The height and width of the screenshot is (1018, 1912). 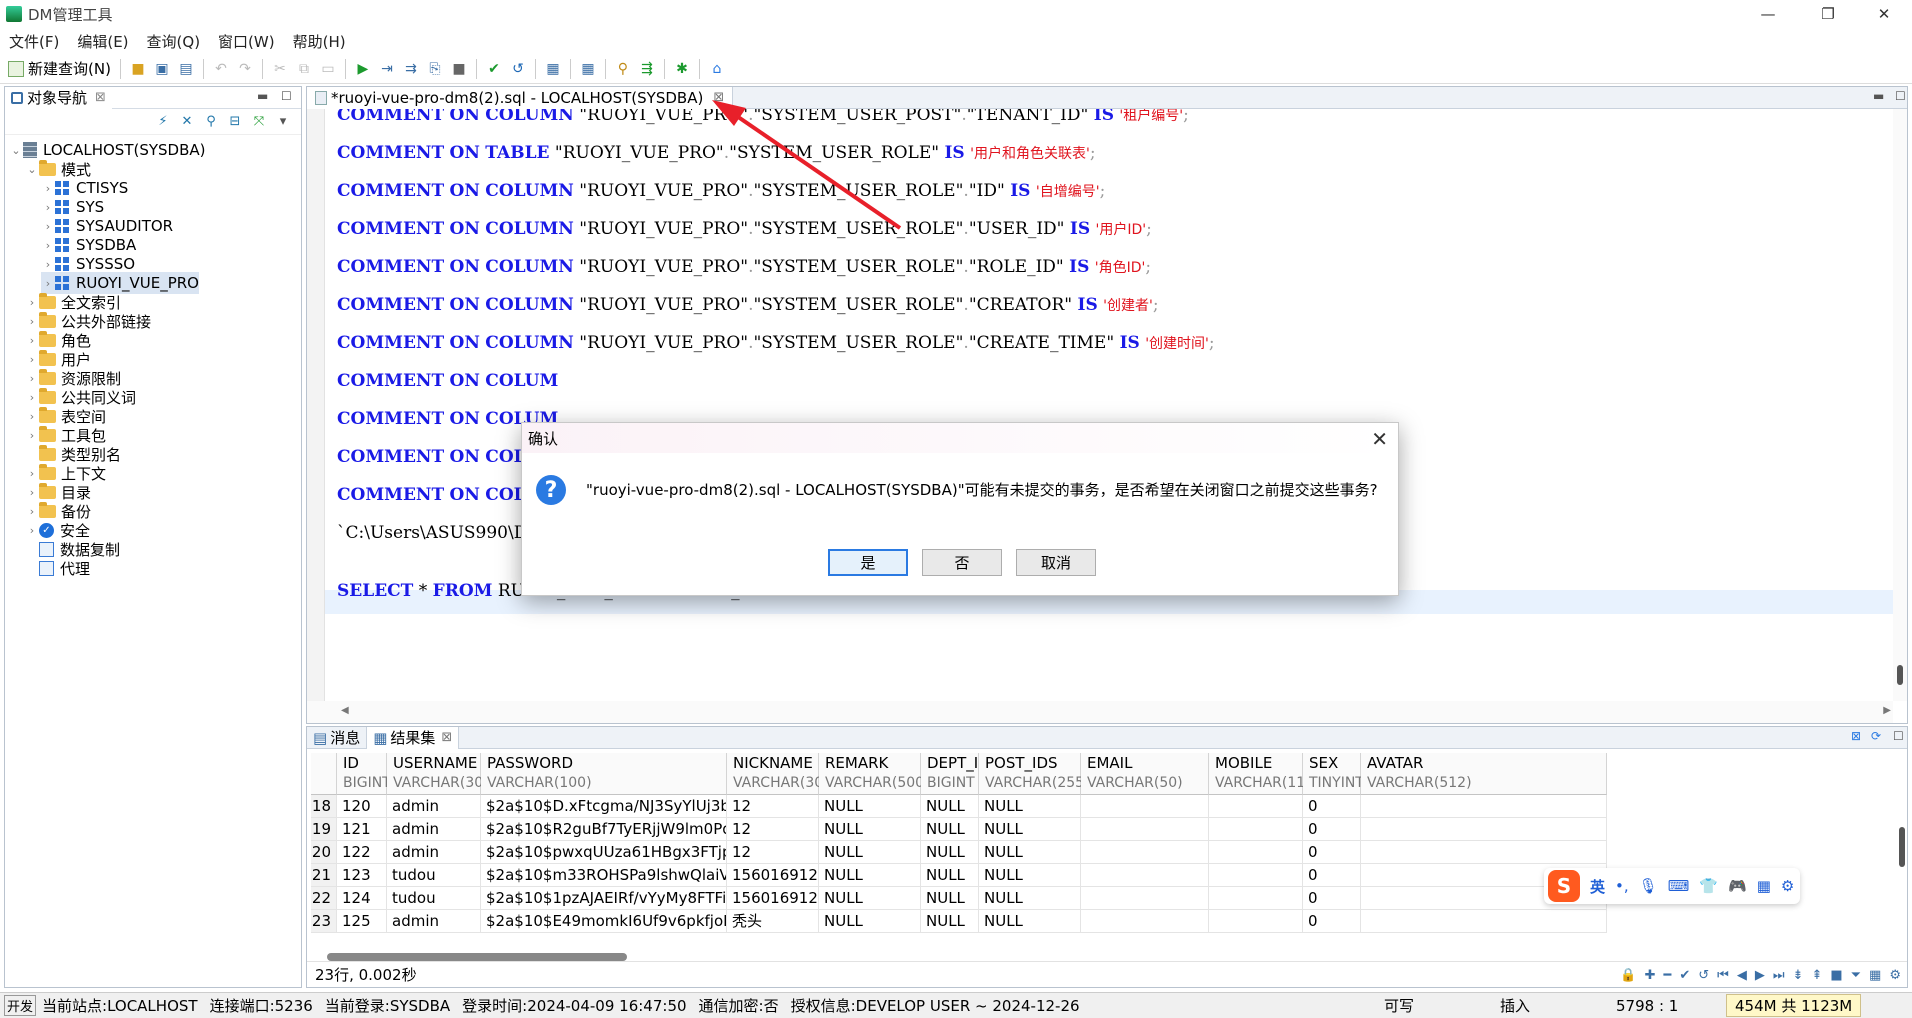 What do you see at coordinates (328, 69) in the screenshot?
I see `paste-icon: ▭` at bounding box center [328, 69].